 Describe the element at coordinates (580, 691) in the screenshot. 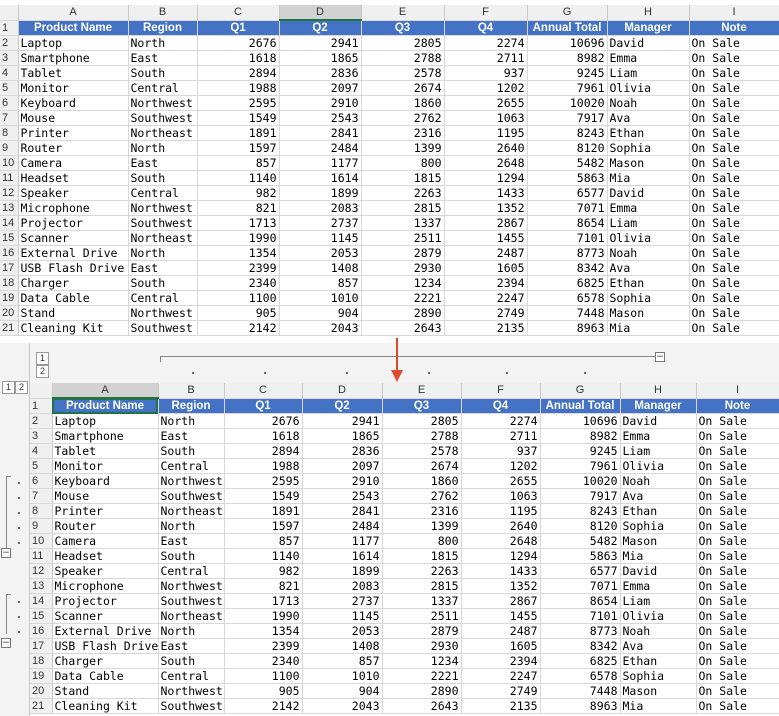

I see `cell: 7448` at that location.